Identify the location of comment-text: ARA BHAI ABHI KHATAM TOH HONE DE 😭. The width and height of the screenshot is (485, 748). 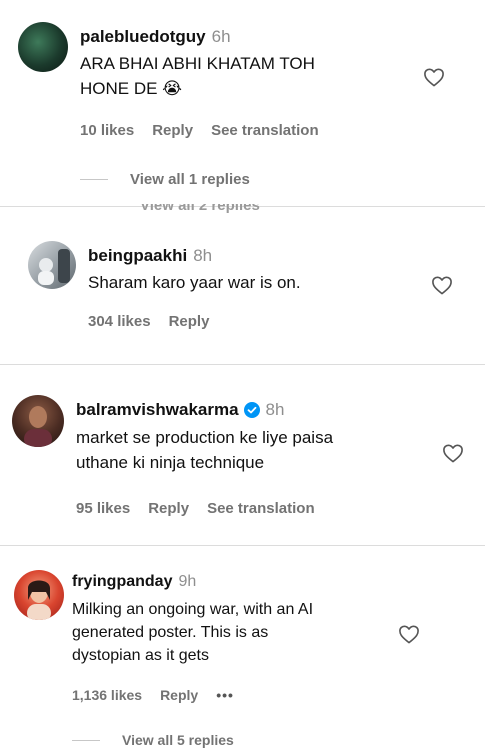
(197, 76).